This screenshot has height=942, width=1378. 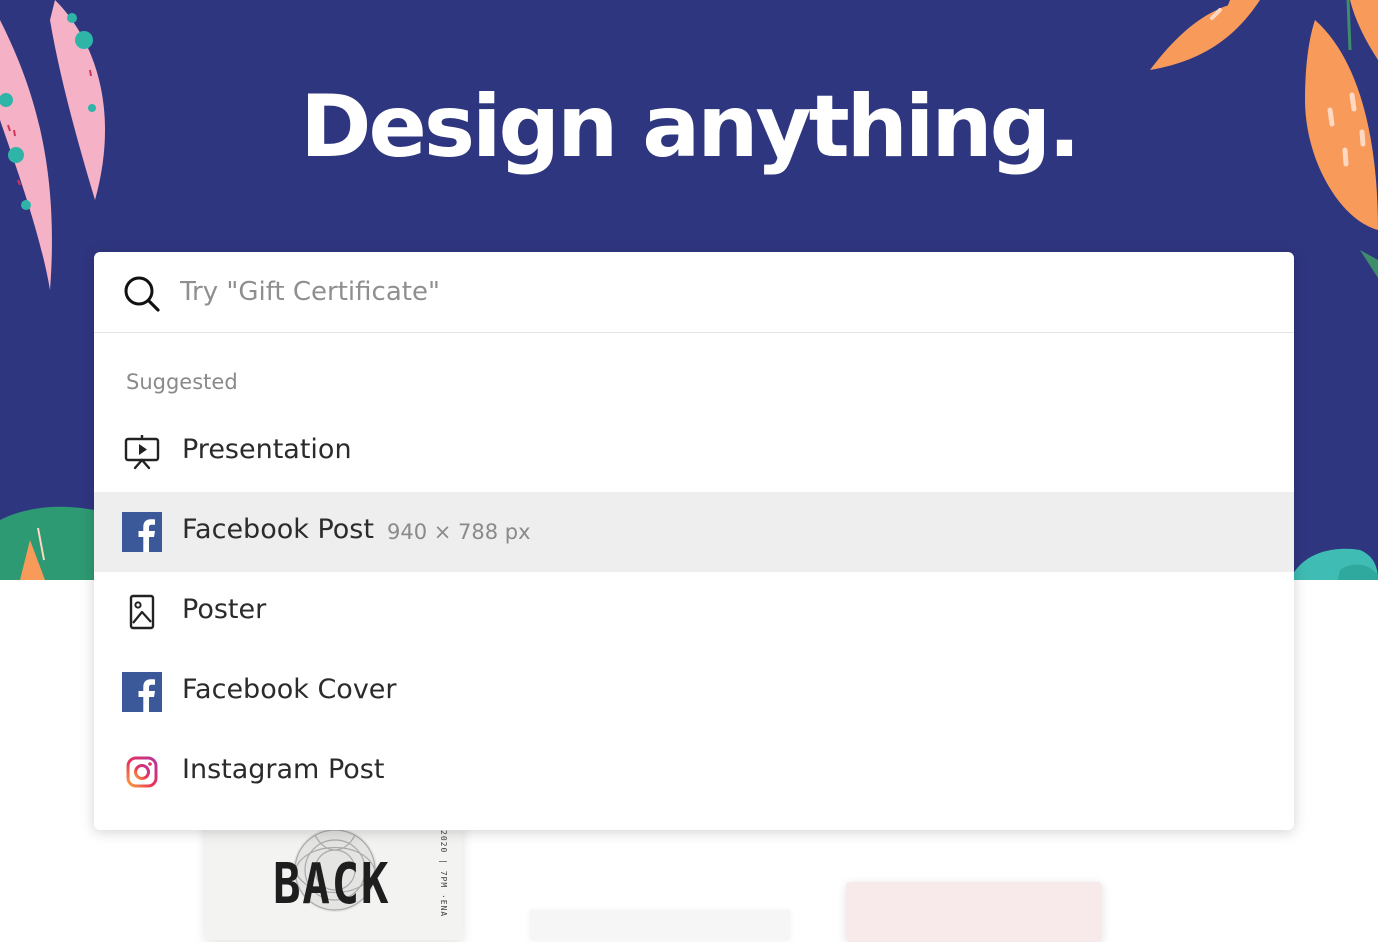 What do you see at coordinates (660, 925) in the screenshot?
I see `template-card-middle` at bounding box center [660, 925].